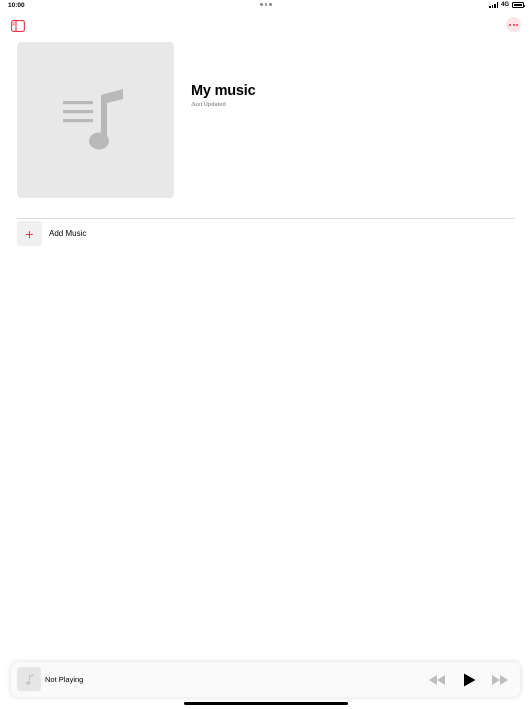  I want to click on rewind-icon, so click(437, 679).